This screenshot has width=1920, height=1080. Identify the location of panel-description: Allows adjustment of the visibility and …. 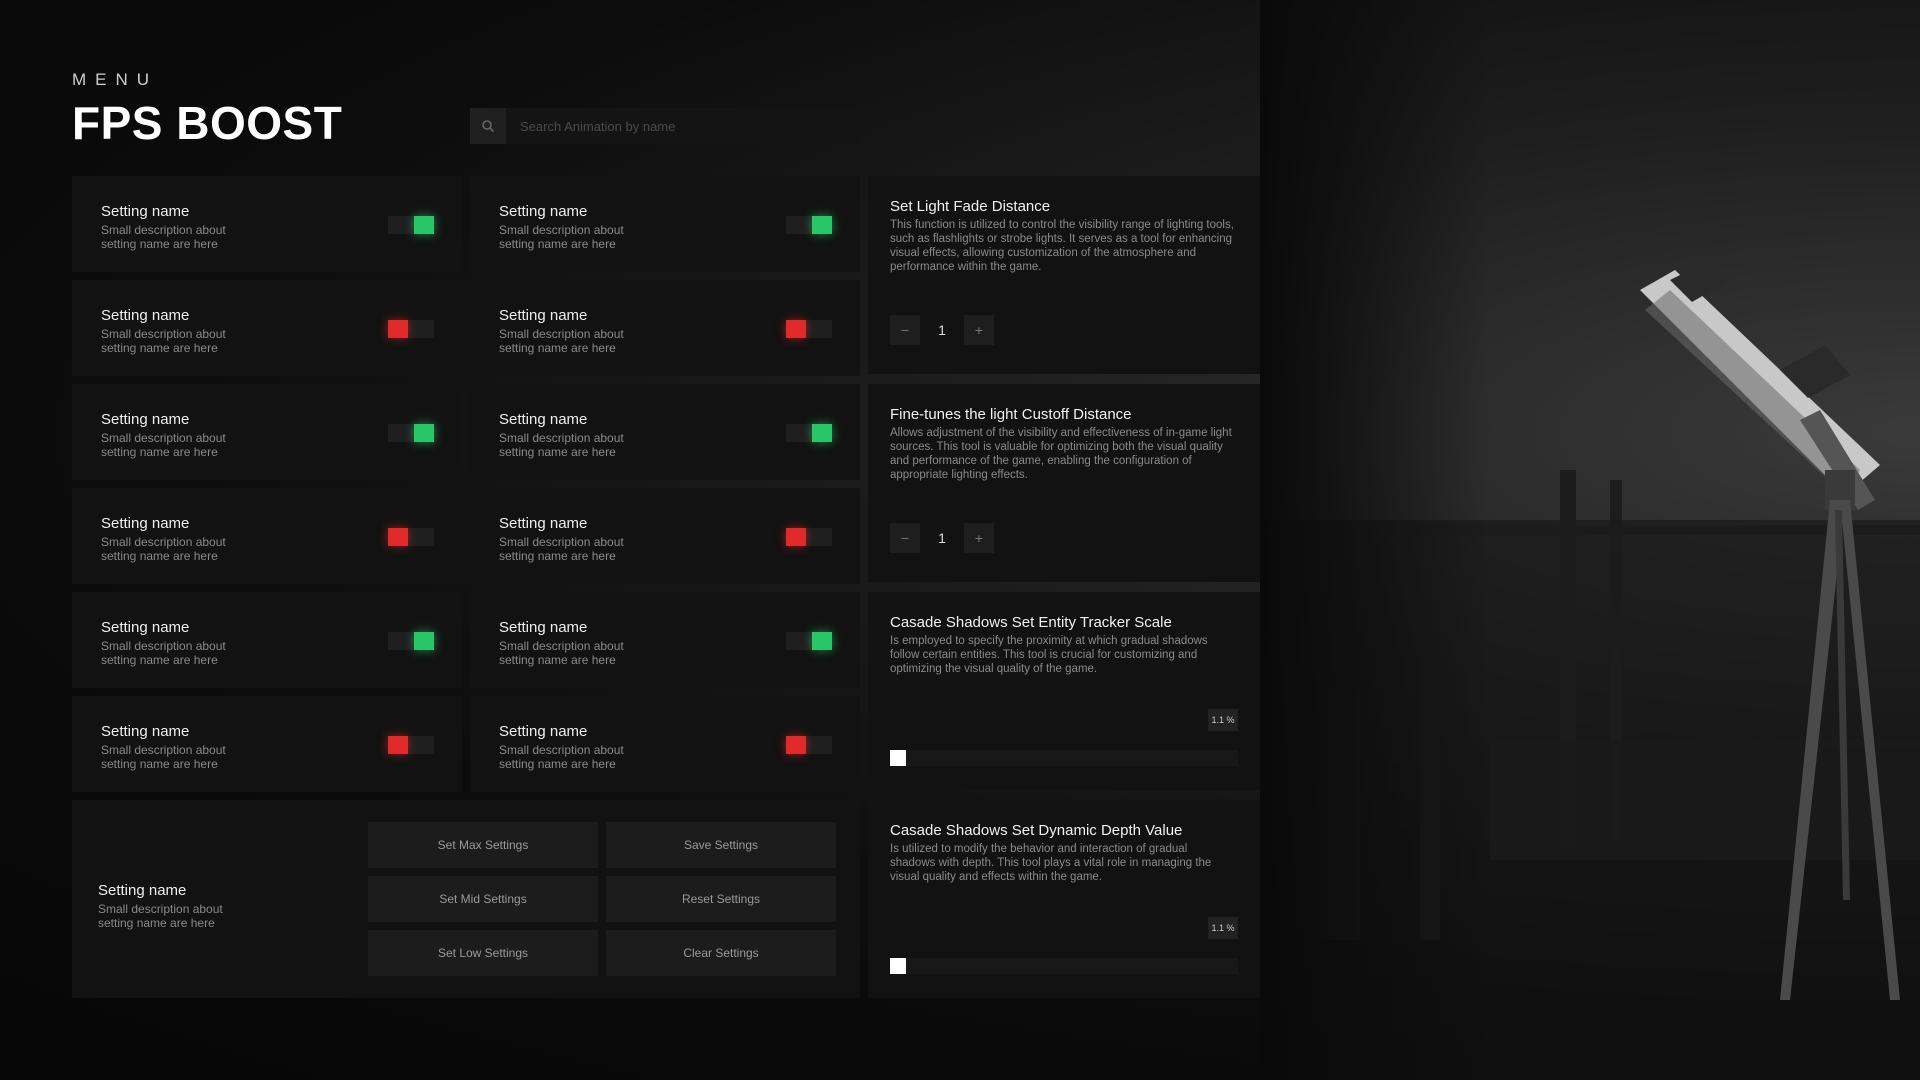
(1061, 454).